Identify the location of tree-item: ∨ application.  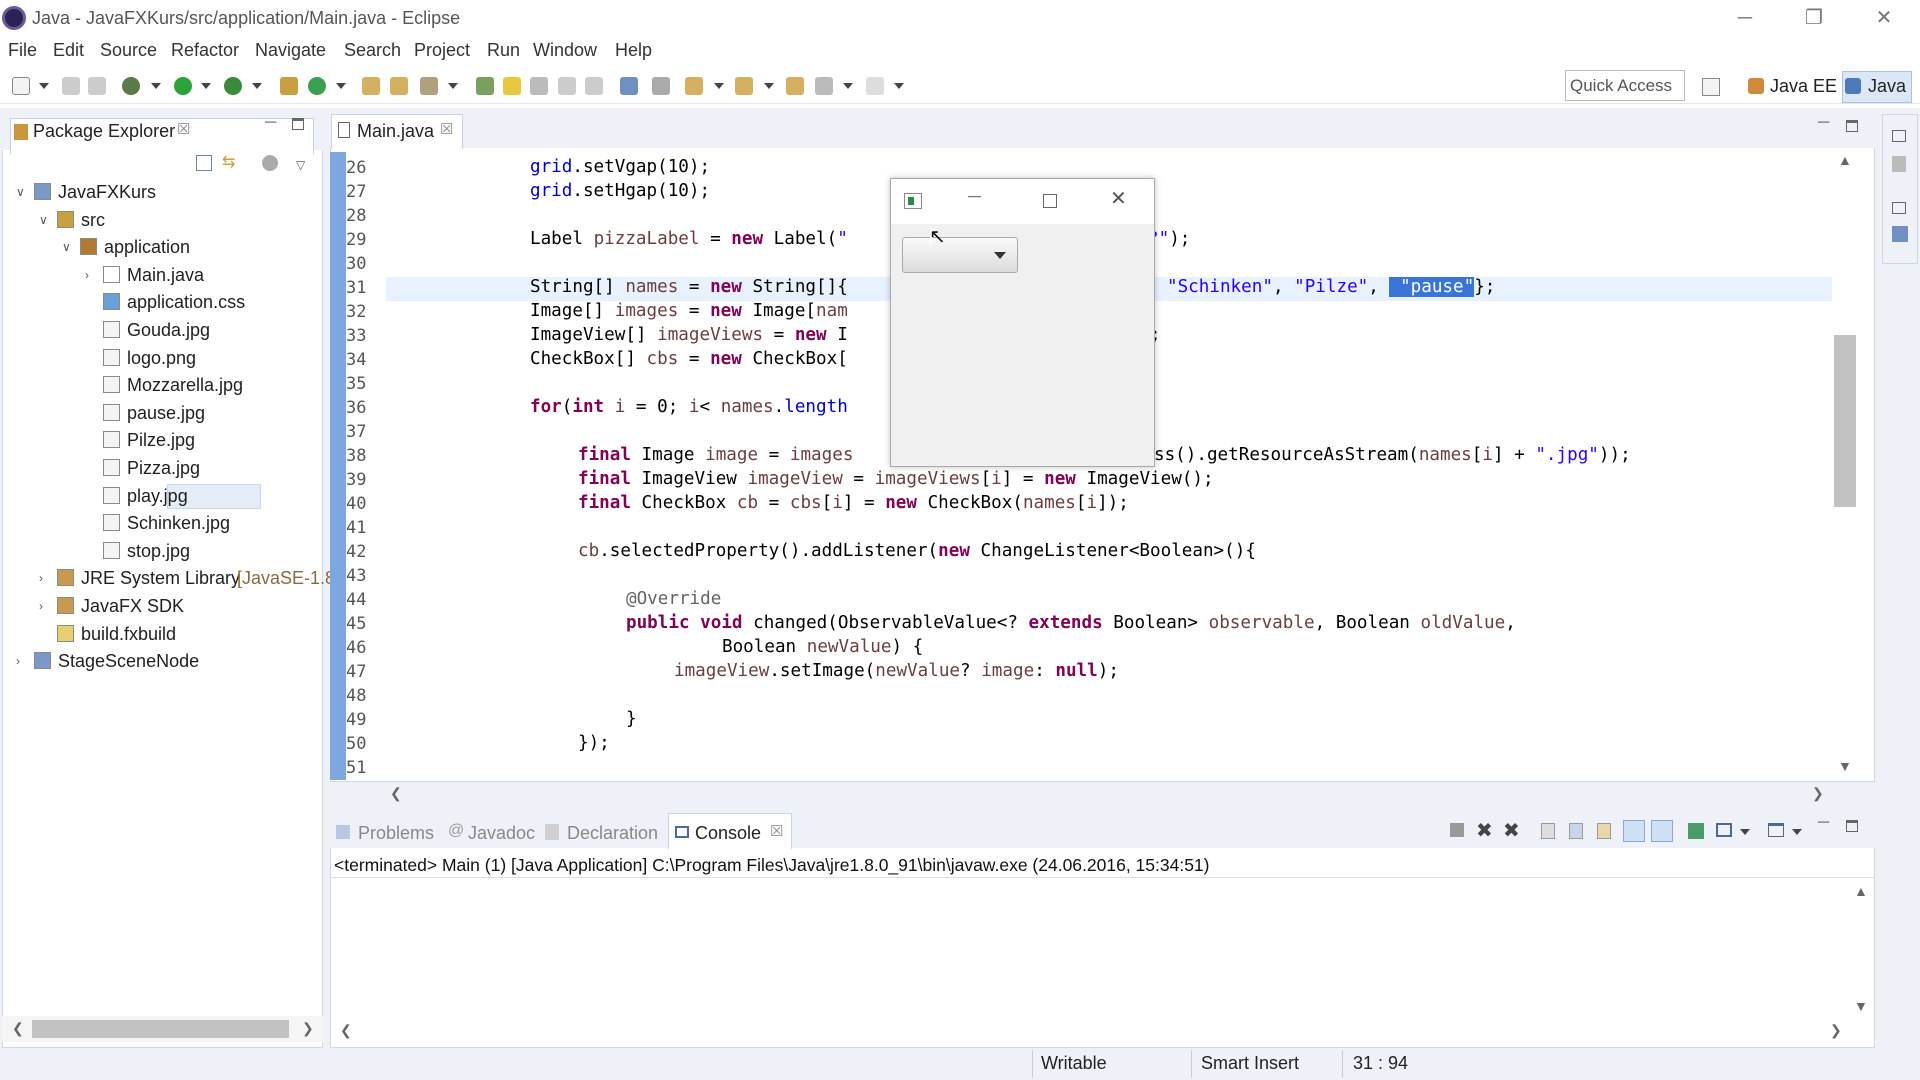
(160, 247).